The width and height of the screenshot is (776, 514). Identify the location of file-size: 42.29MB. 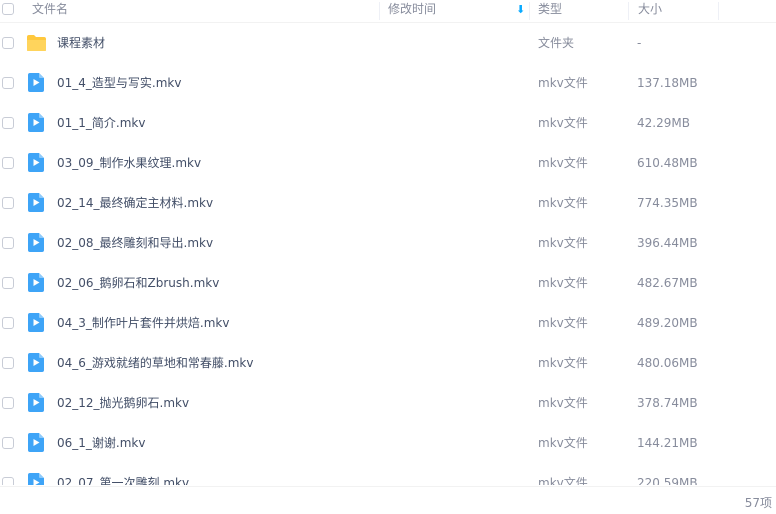
(663, 123).